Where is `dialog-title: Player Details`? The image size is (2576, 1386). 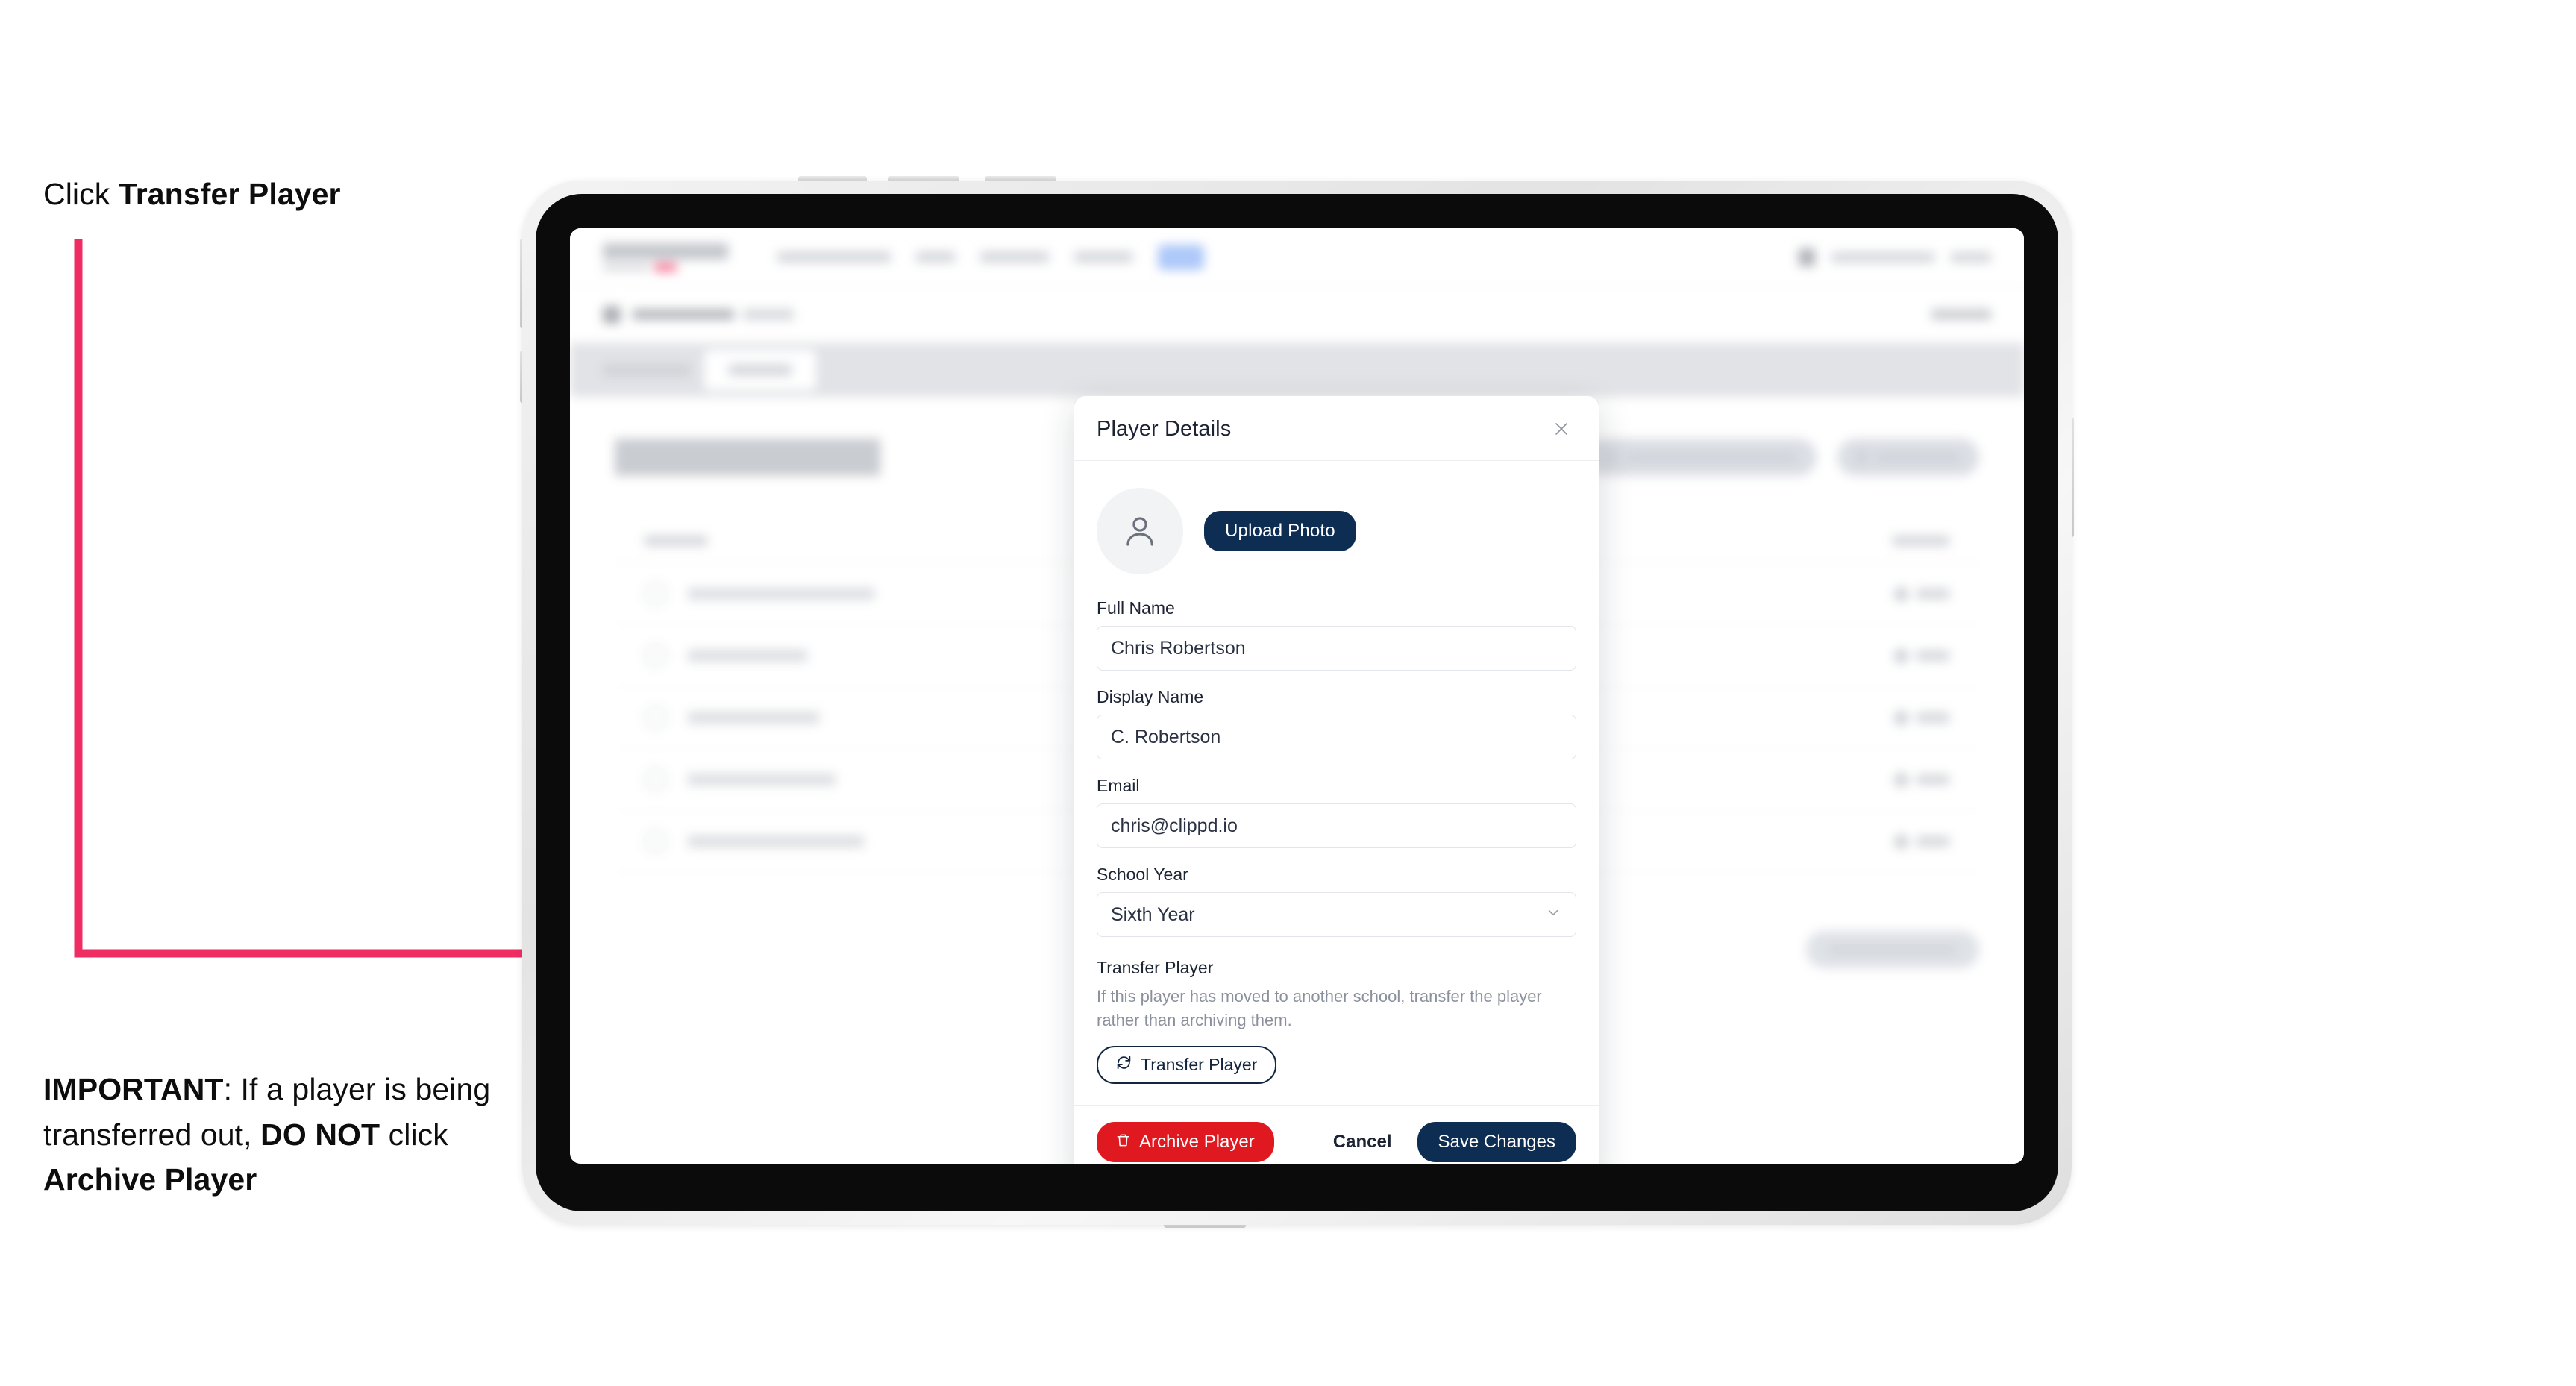 dialog-title: Player Details is located at coordinates (1164, 428).